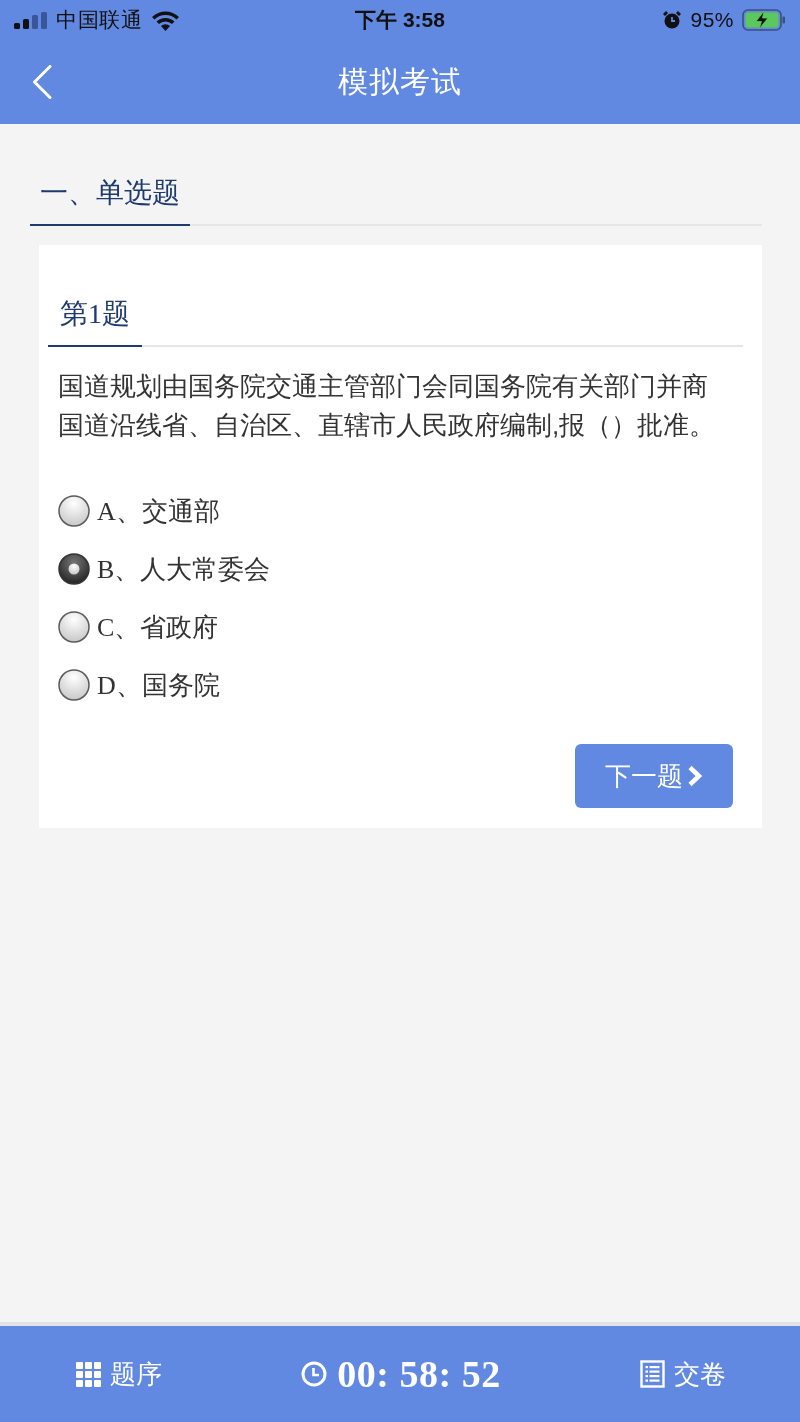  What do you see at coordinates (387, 406) in the screenshot?
I see `question-text: 国道规划由国务院交通主管部门会同国务院有关部门并商国道沿线省、自治区、直辖市人民政府编制,报（）批准。` at bounding box center [387, 406].